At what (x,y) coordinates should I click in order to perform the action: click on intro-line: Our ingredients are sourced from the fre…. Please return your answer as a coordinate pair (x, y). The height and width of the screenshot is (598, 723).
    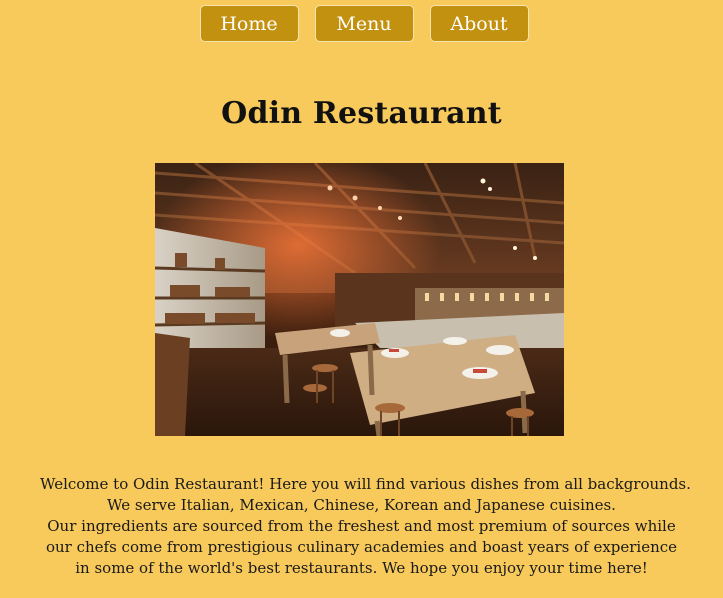
    Looking at the image, I should click on (361, 526).